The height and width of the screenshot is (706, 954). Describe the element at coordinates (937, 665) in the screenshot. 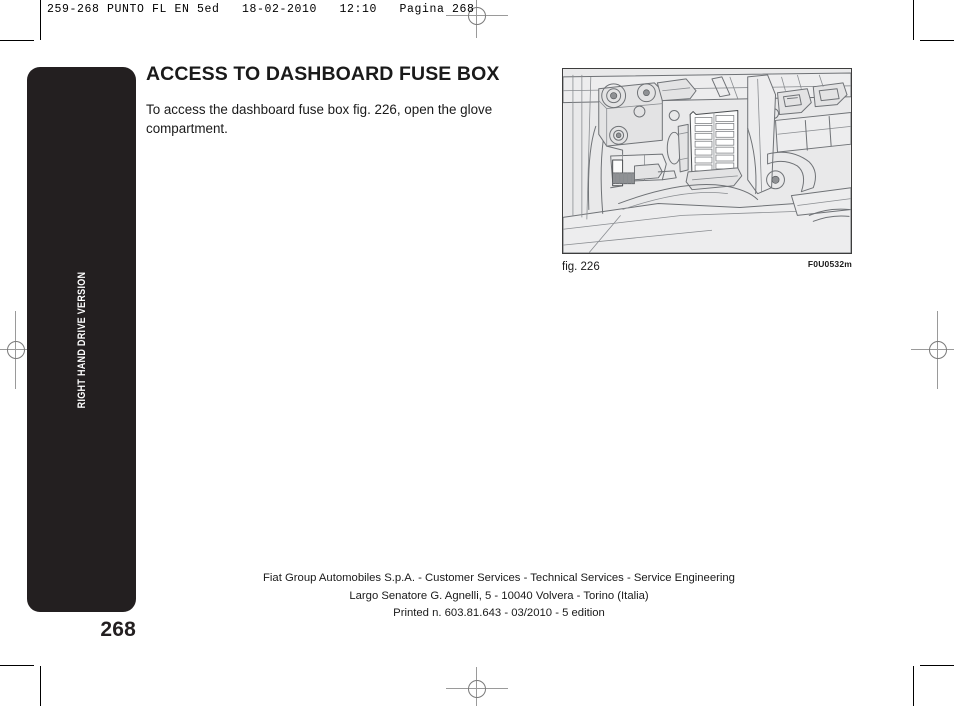

I see `crop-mark-bottom-right-horizontal` at that location.